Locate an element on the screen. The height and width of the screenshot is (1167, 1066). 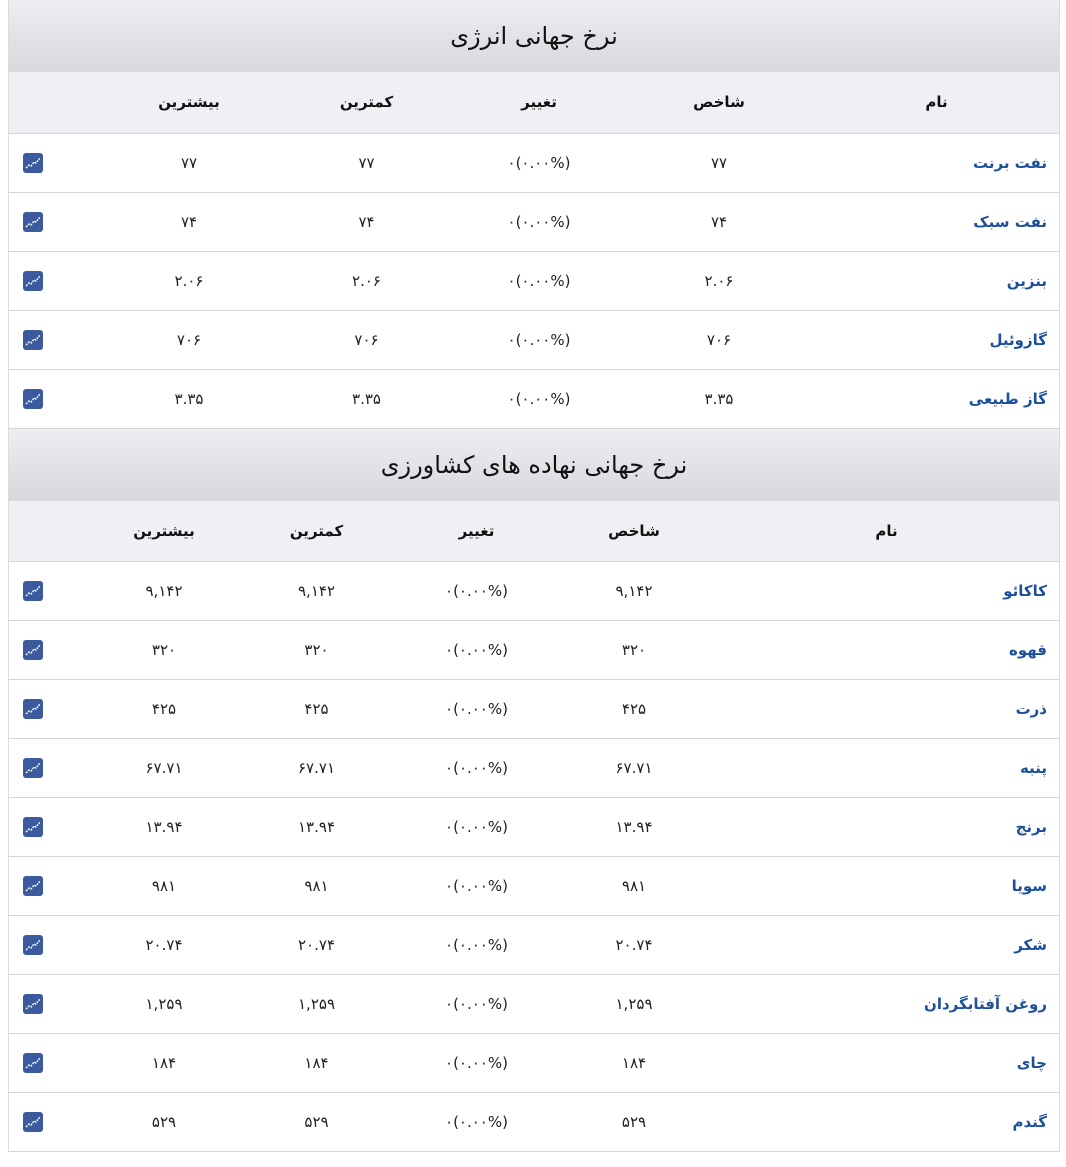
index-value: ۱۳.۹۴ is located at coordinates (634, 827).